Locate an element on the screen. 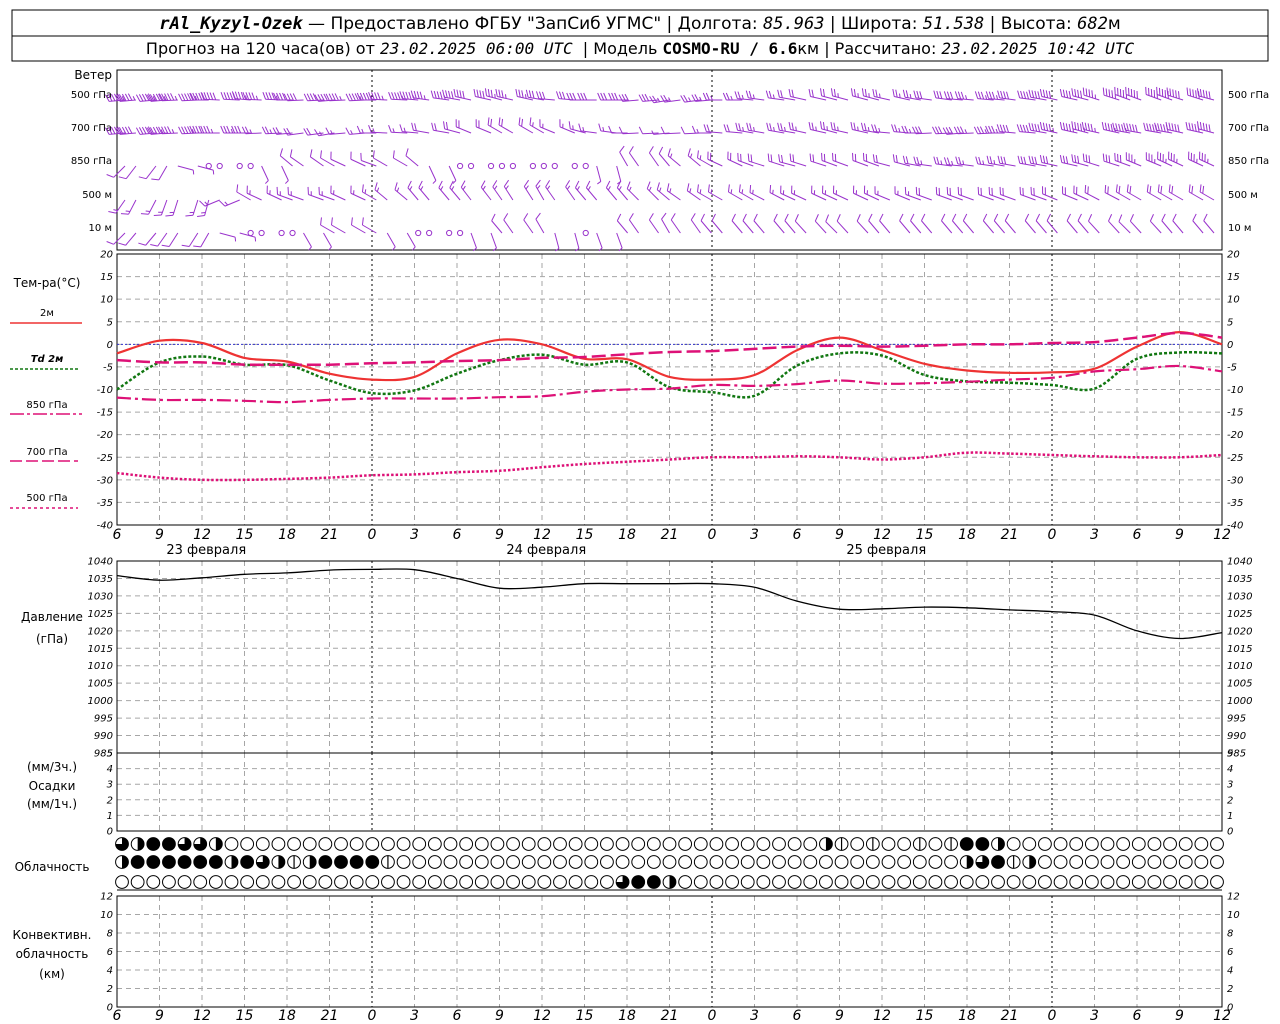 The image size is (1280, 1024). ytick-right-precipitation: 0 is located at coordinates (1230, 832).